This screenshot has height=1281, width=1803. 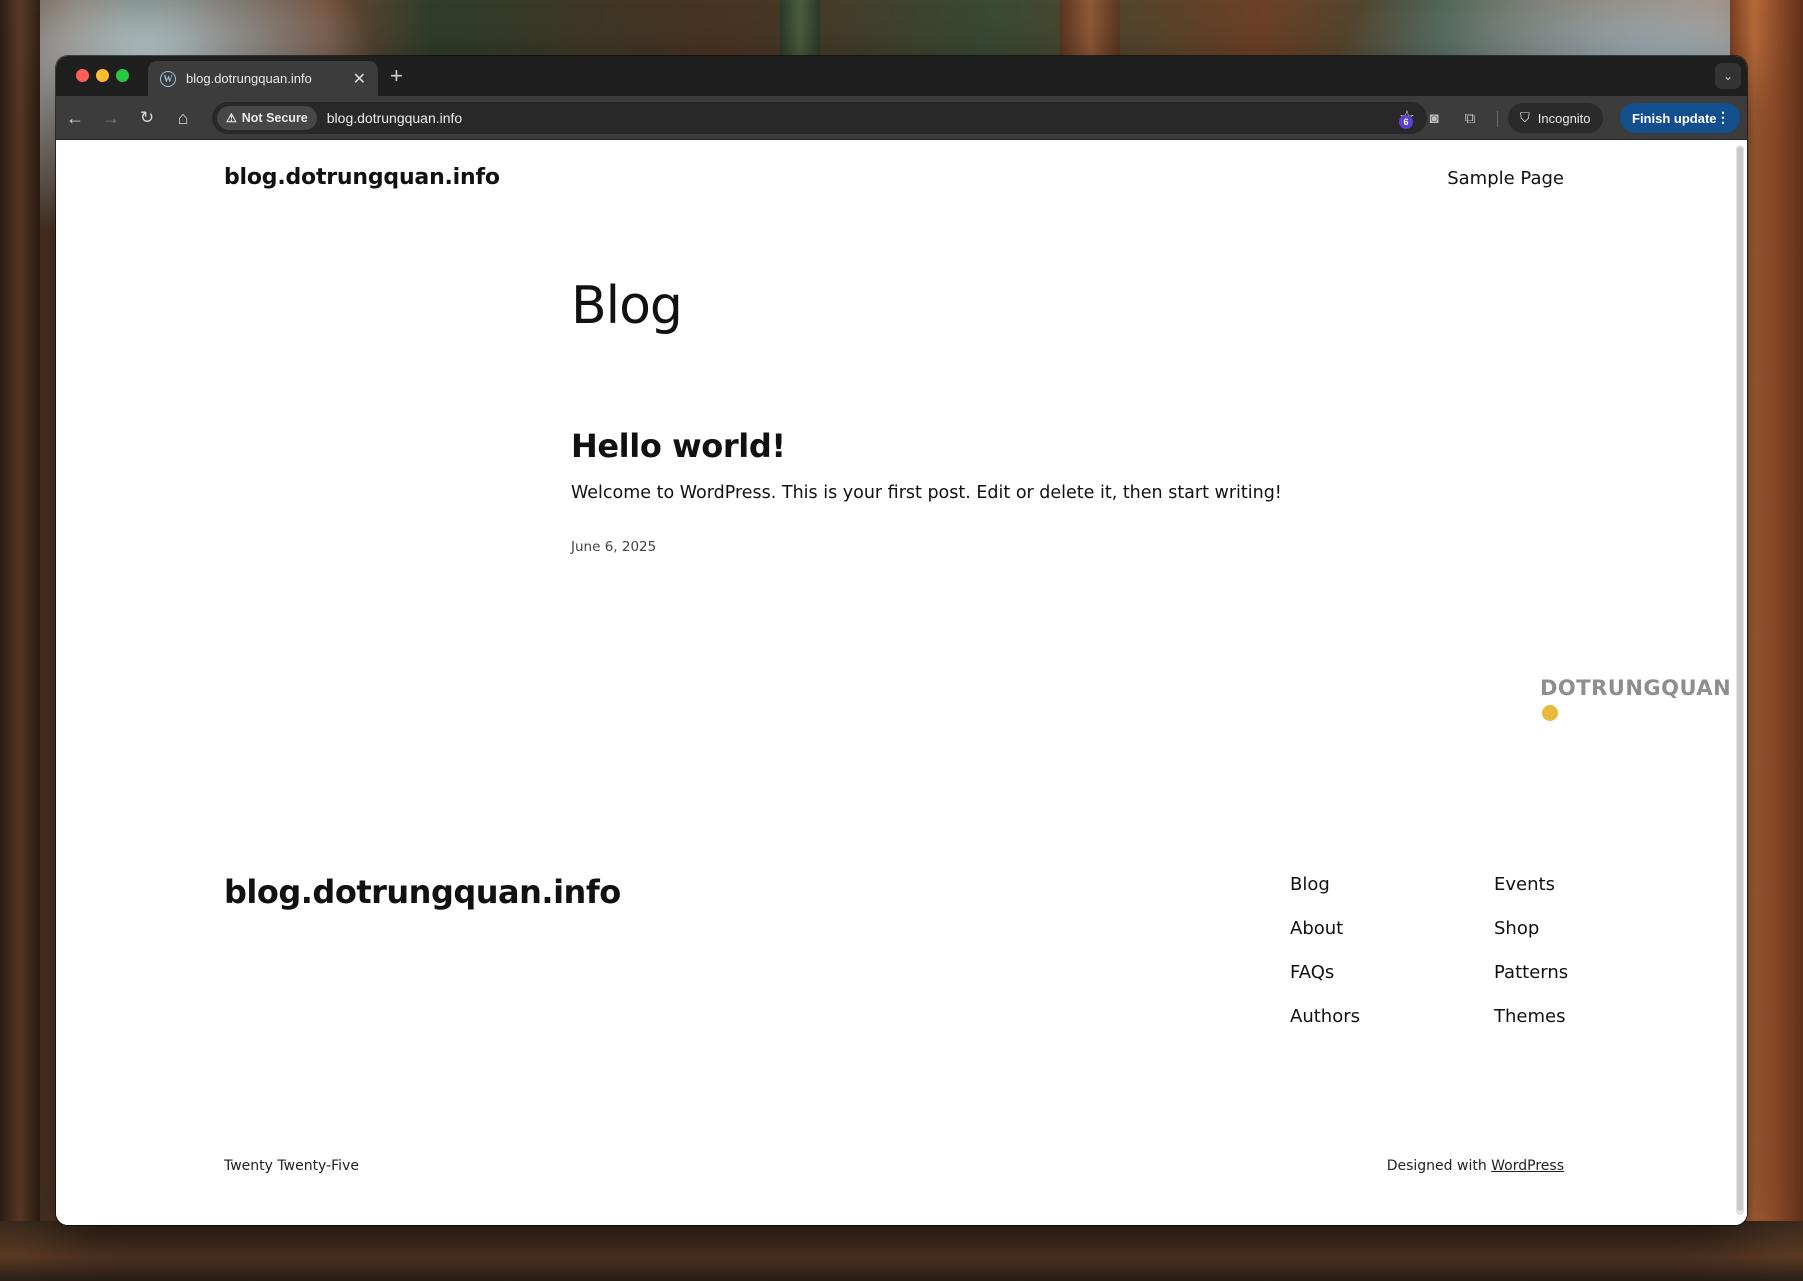 I want to click on tab-strip: W blog.dotrungquan.info ✕ + ⌄, so click(x=901, y=76).